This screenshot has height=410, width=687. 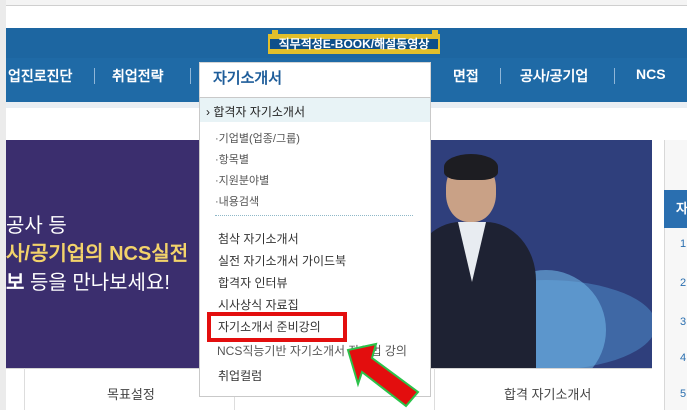 What do you see at coordinates (651, 74) in the screenshot?
I see `nav-item-ncs: NCS` at bounding box center [651, 74].